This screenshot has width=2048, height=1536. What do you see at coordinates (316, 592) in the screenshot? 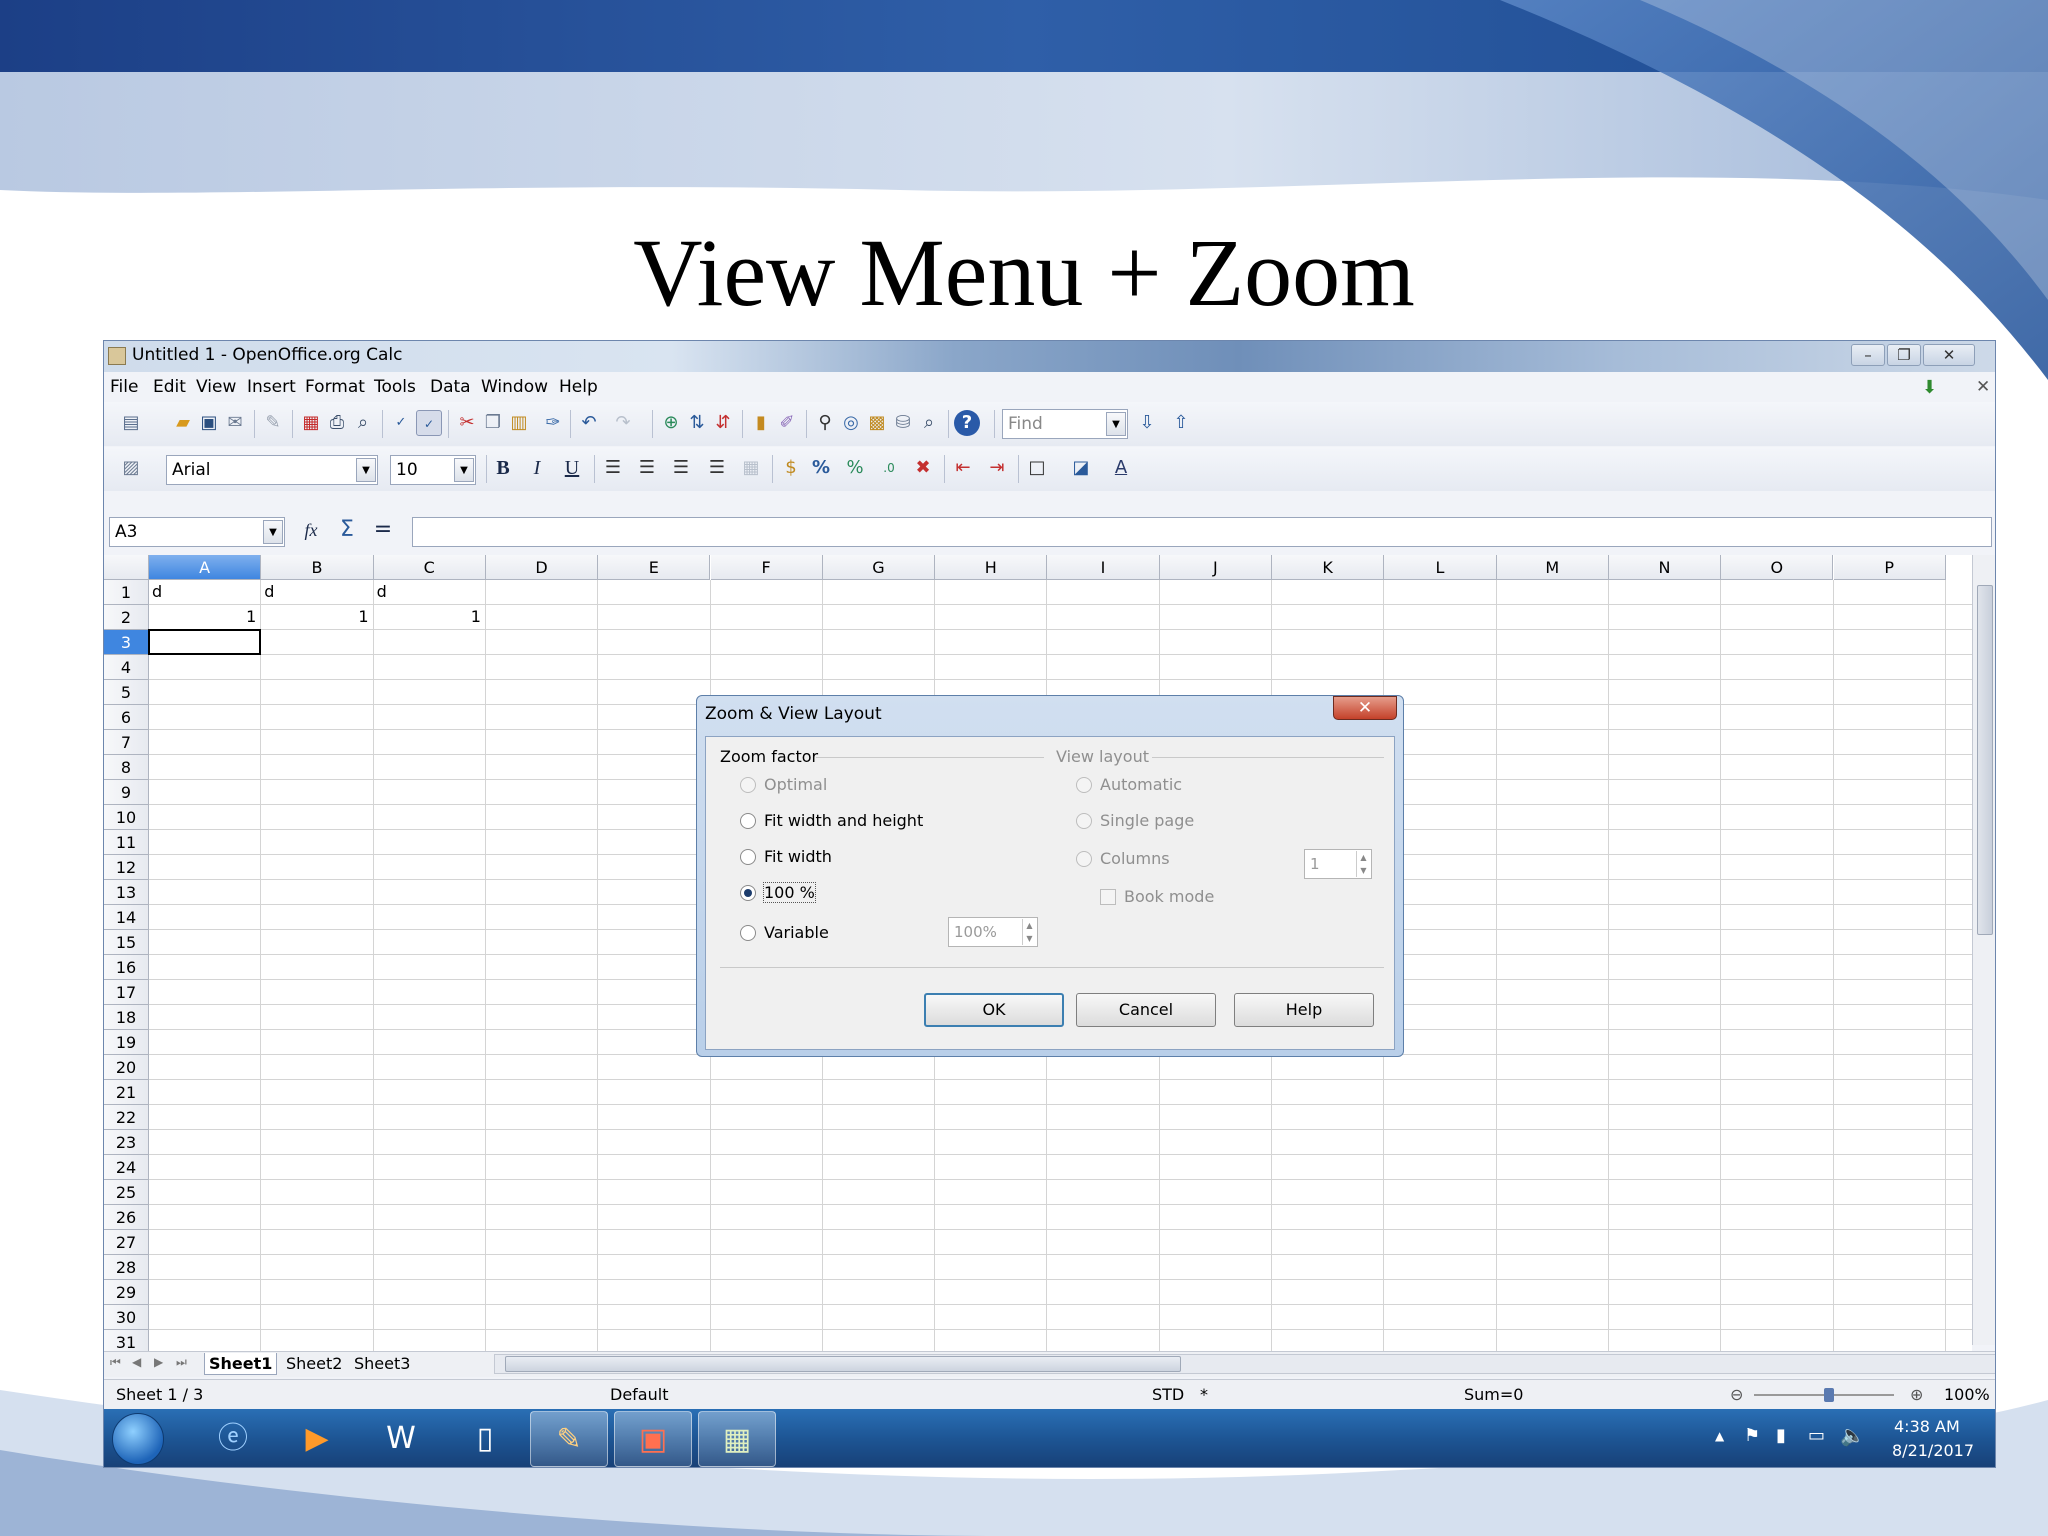
I see `cell-b1: d` at bounding box center [316, 592].